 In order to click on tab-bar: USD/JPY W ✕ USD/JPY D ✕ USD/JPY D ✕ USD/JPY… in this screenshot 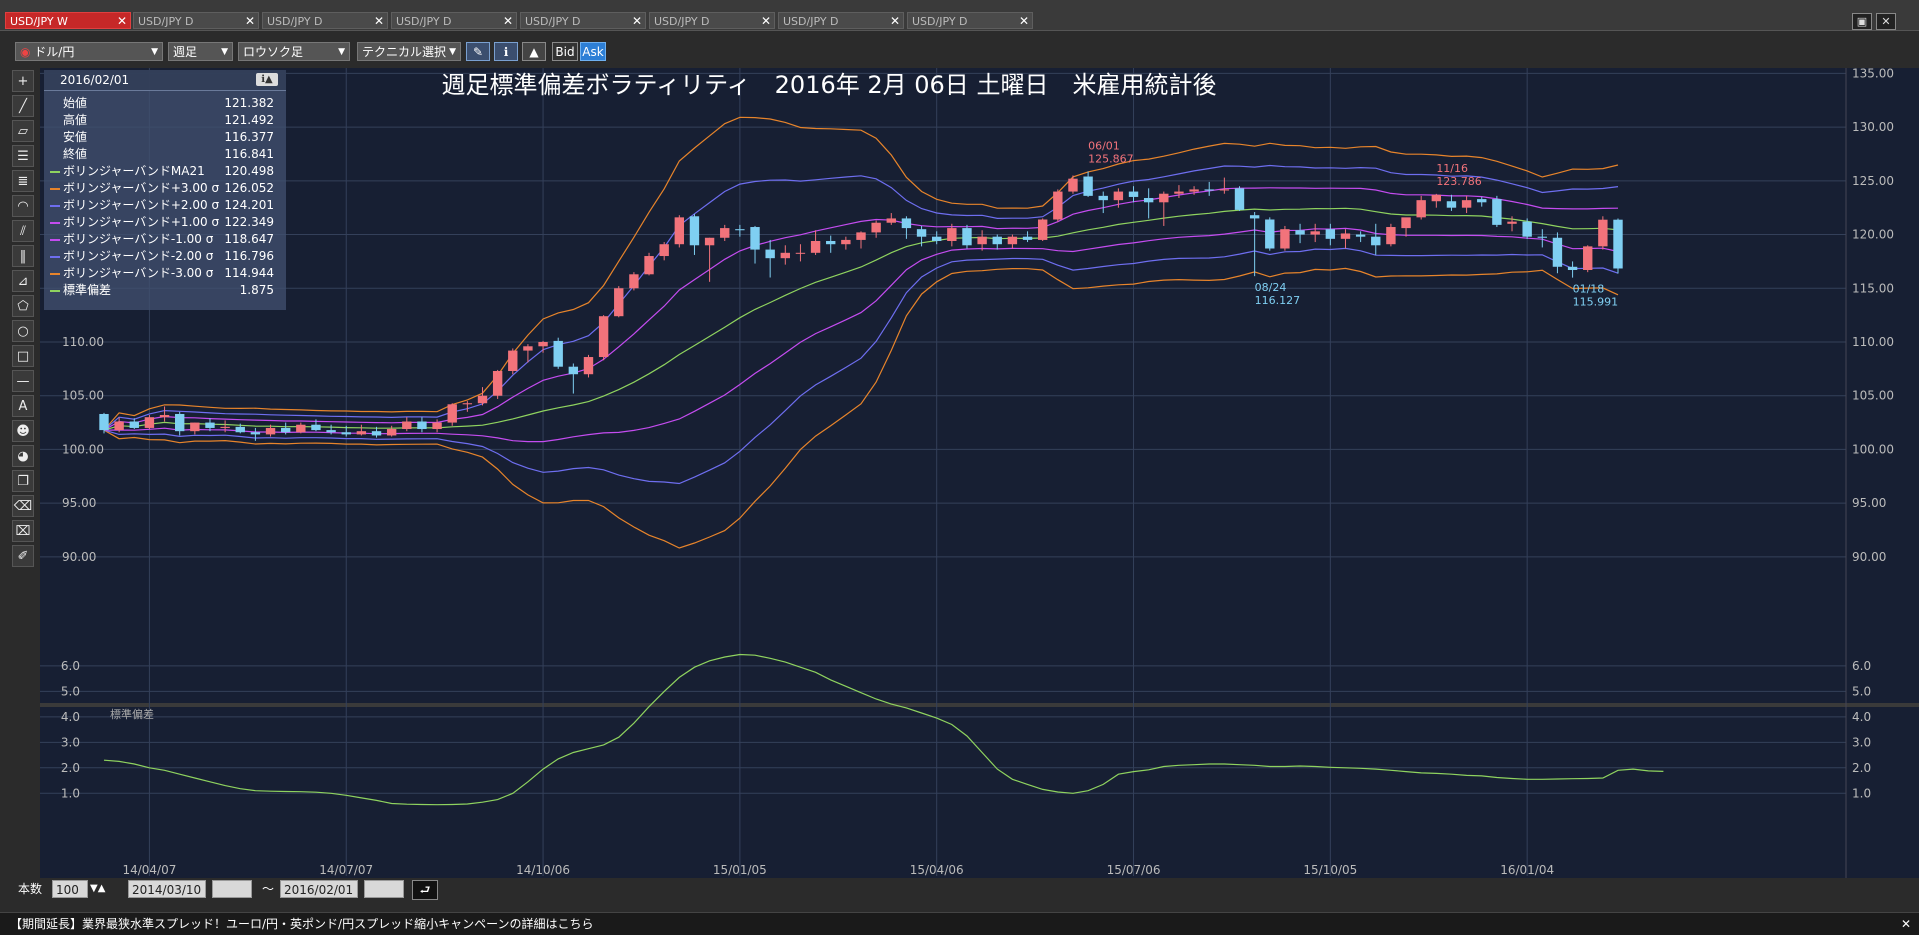, I will do `click(959, 15)`.